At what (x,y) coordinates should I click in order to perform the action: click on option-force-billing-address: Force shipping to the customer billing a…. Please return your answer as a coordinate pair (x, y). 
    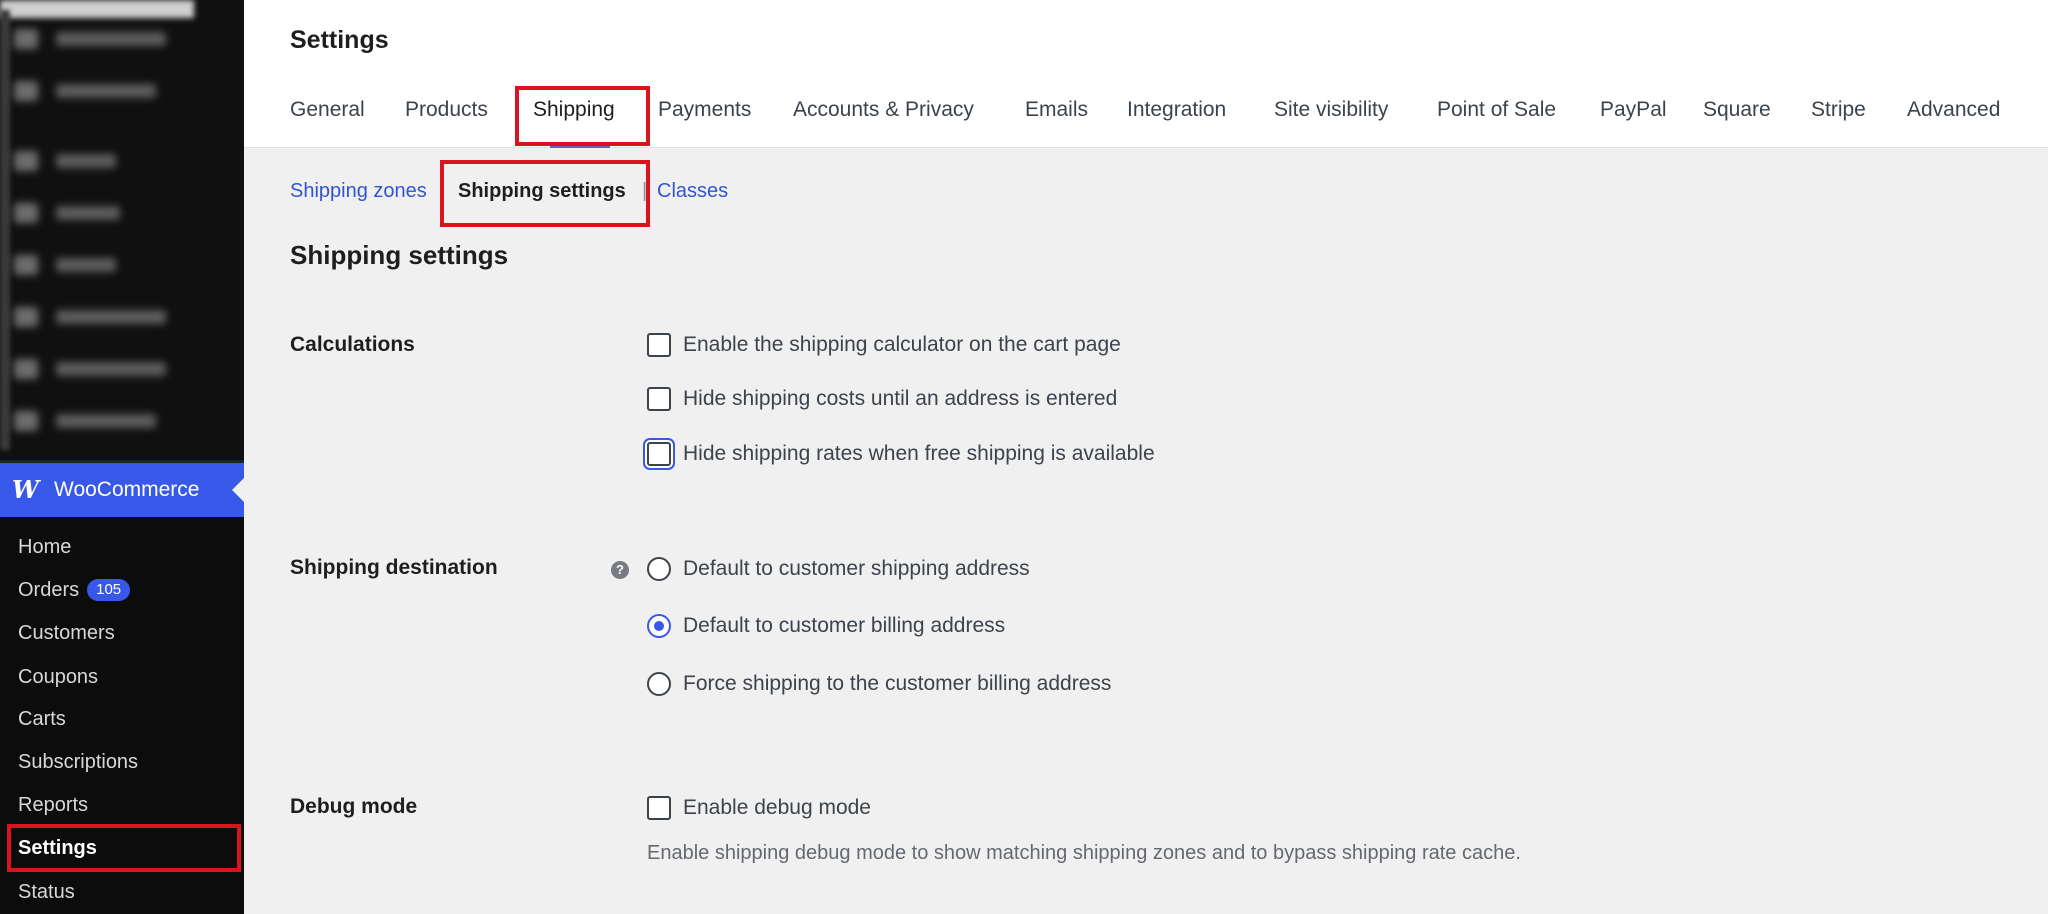
    Looking at the image, I should click on (879, 684).